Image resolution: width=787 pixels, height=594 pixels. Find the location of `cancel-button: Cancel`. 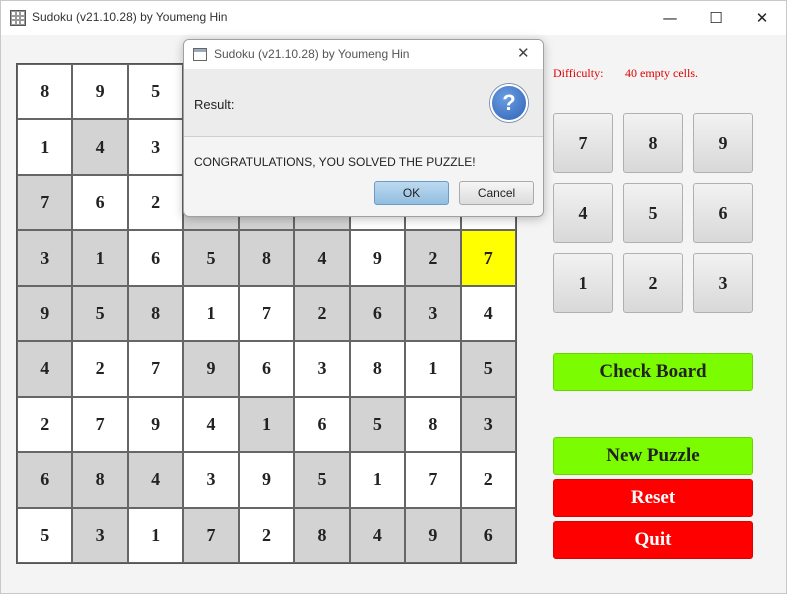

cancel-button: Cancel is located at coordinates (496, 193).